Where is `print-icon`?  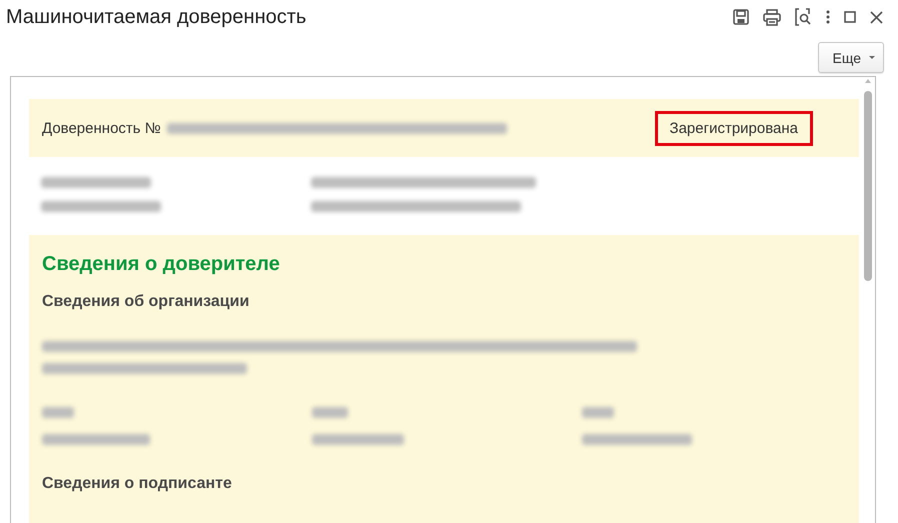
print-icon is located at coordinates (772, 17).